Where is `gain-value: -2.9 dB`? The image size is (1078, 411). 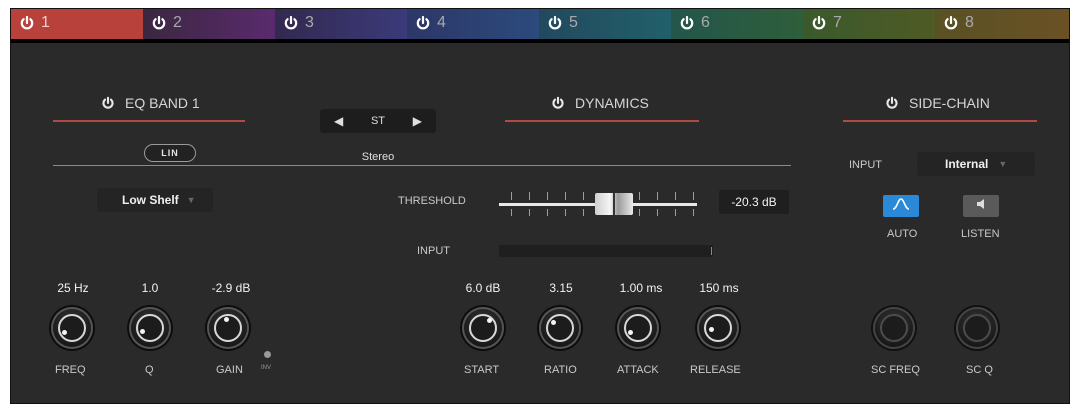
gain-value: -2.9 dB is located at coordinates (231, 288).